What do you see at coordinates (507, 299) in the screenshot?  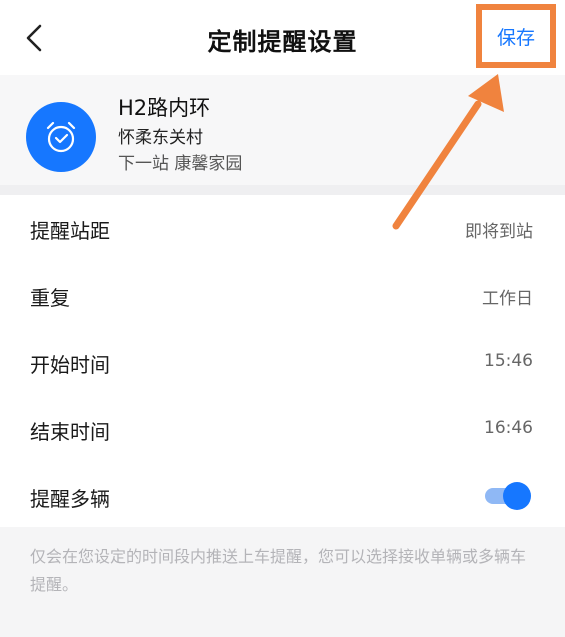 I see `setting-value: 工作日` at bounding box center [507, 299].